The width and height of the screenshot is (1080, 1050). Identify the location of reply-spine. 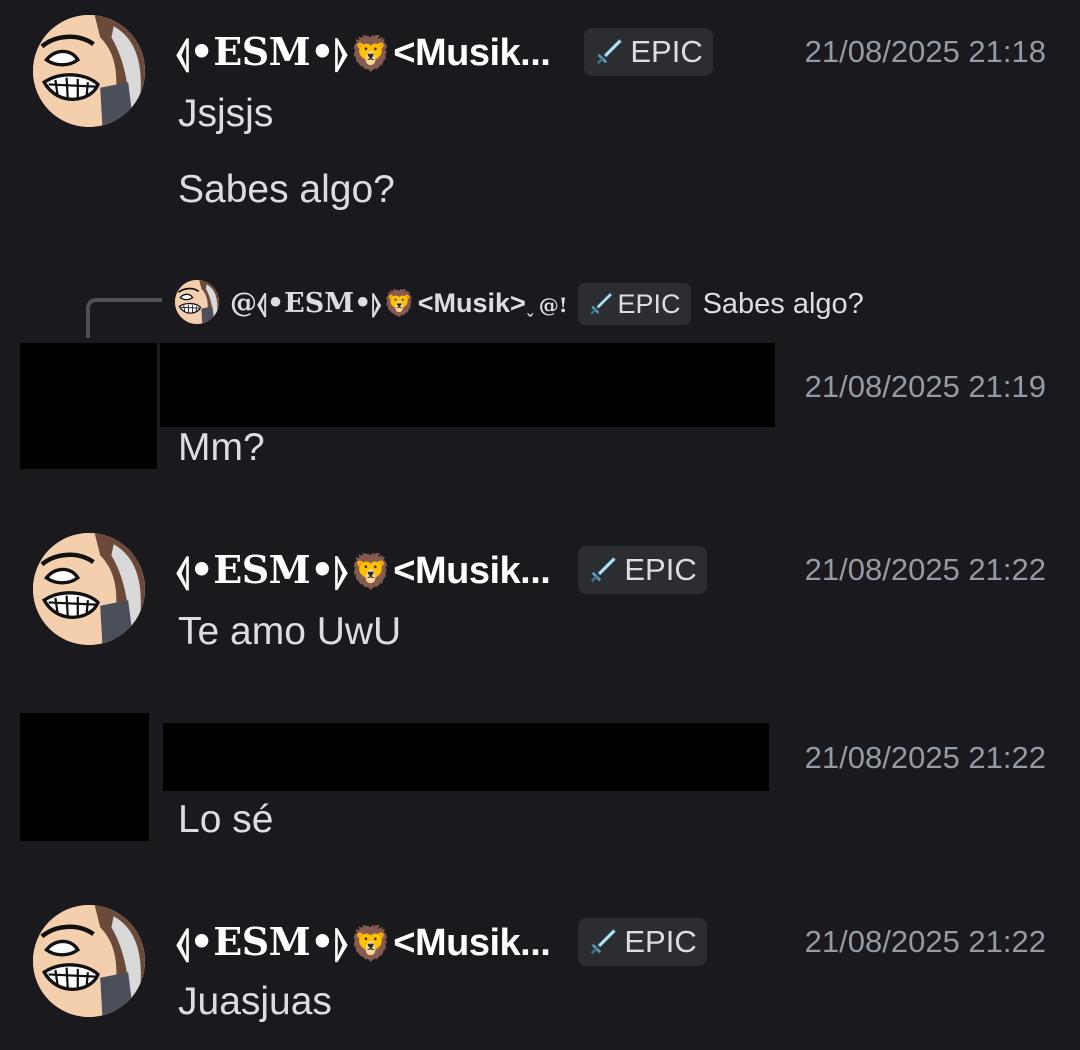
(124, 318).